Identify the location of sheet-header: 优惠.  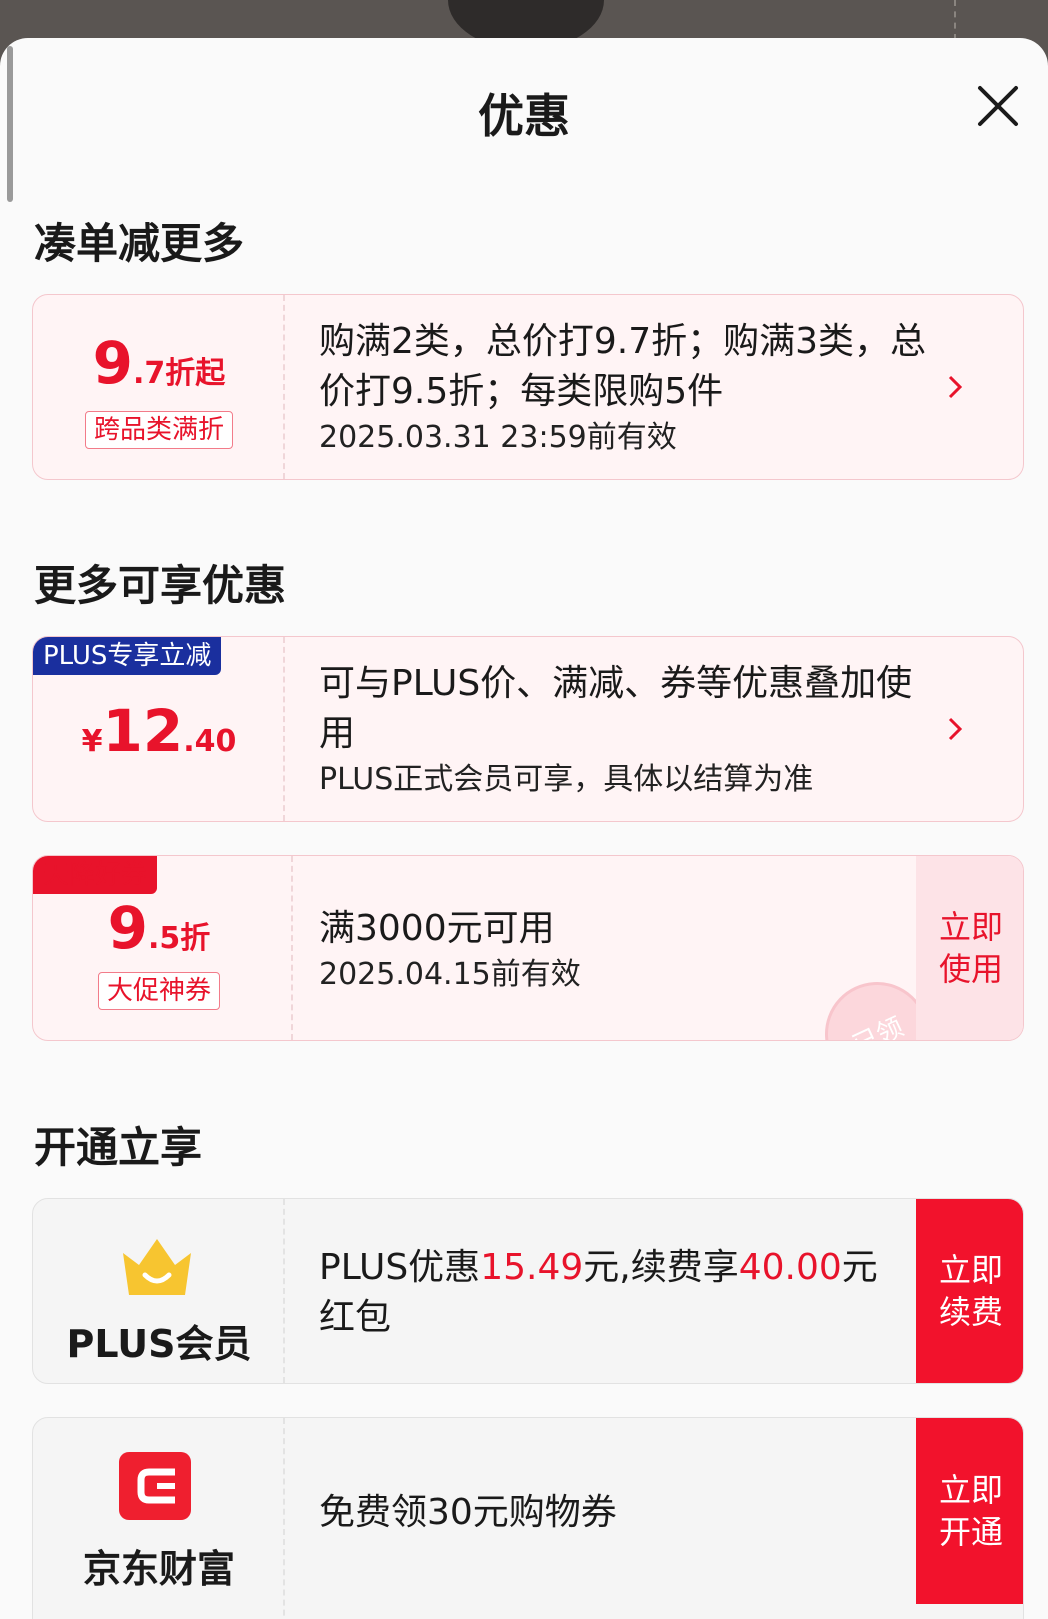
(524, 98).